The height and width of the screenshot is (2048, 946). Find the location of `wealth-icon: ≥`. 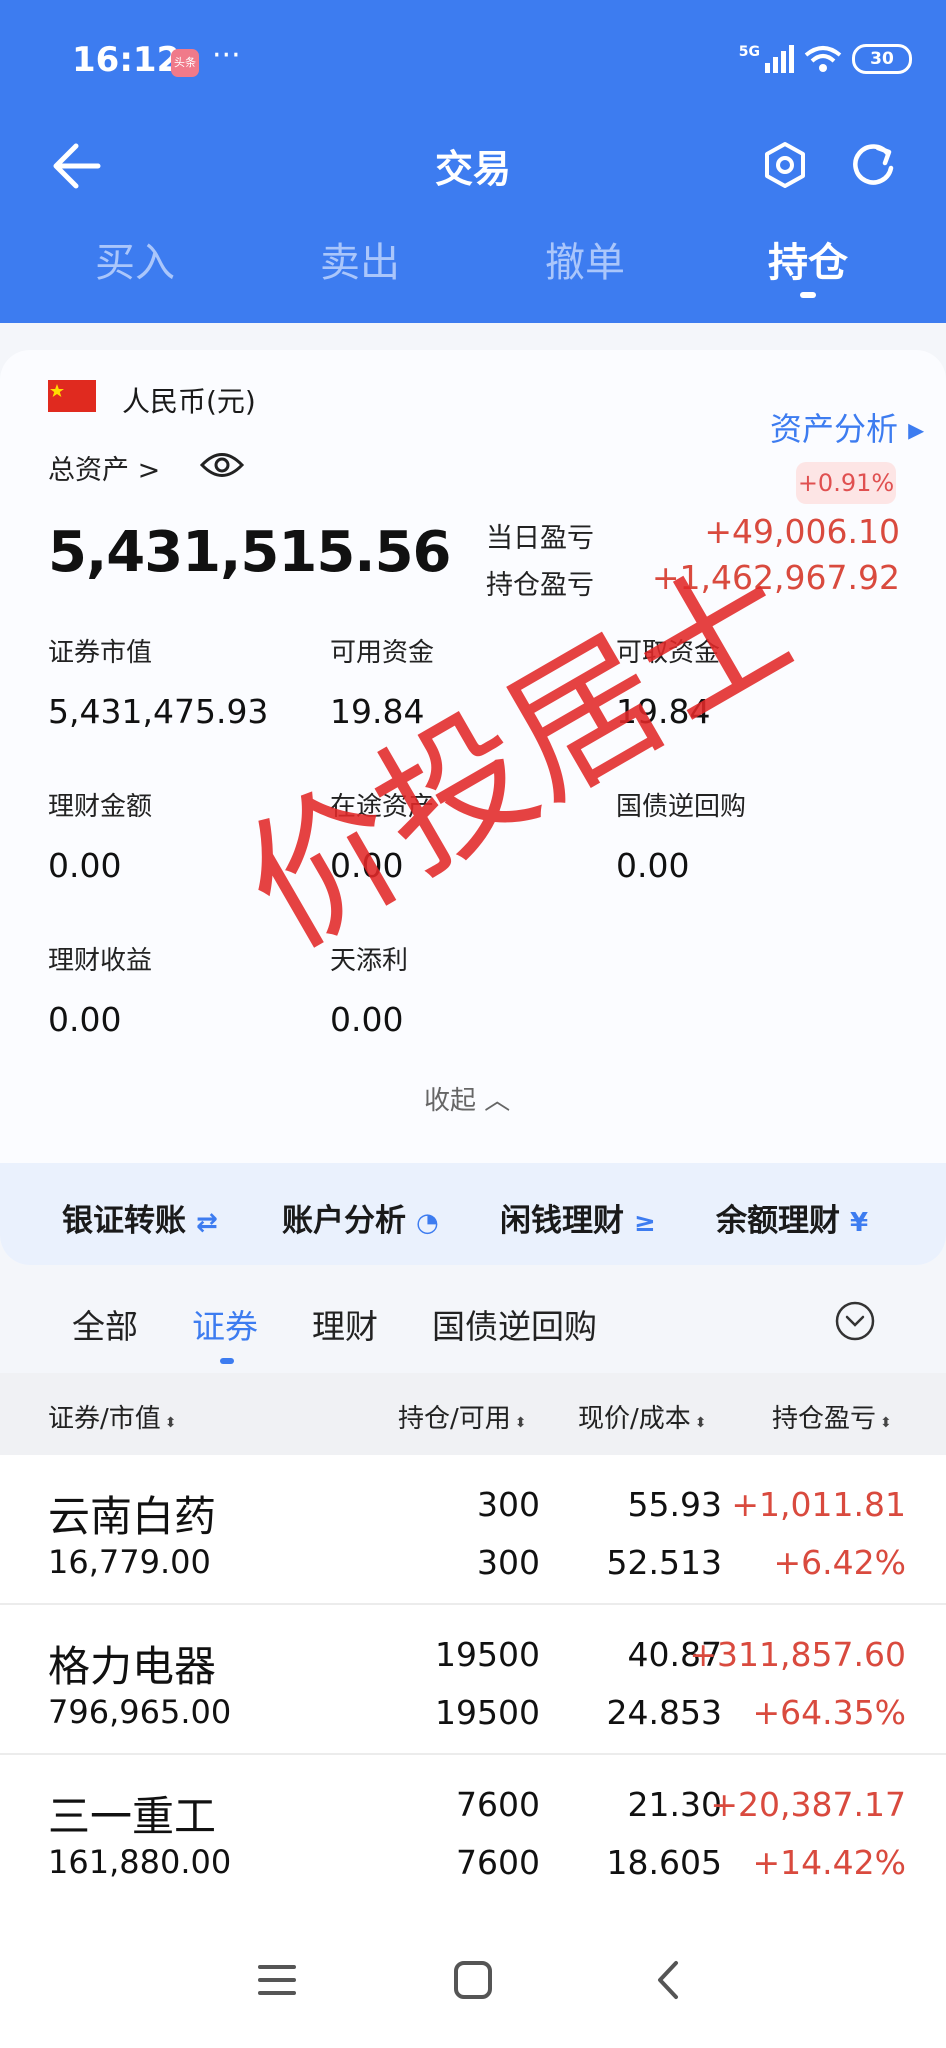

wealth-icon: ≥ is located at coordinates (645, 1223).